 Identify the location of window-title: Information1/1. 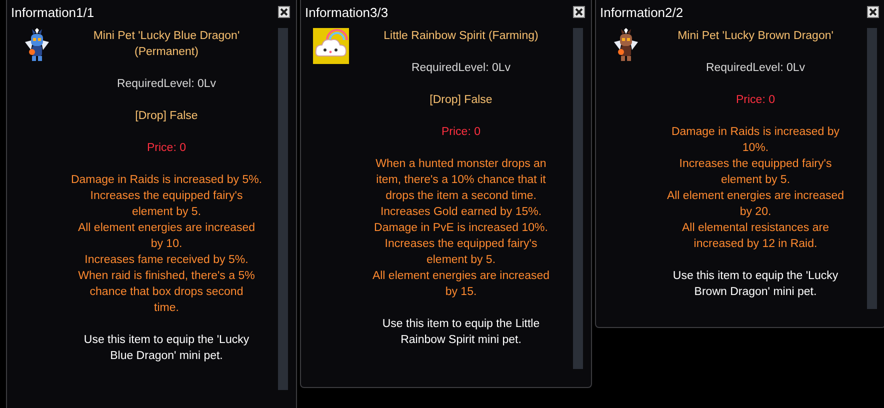
(52, 12).